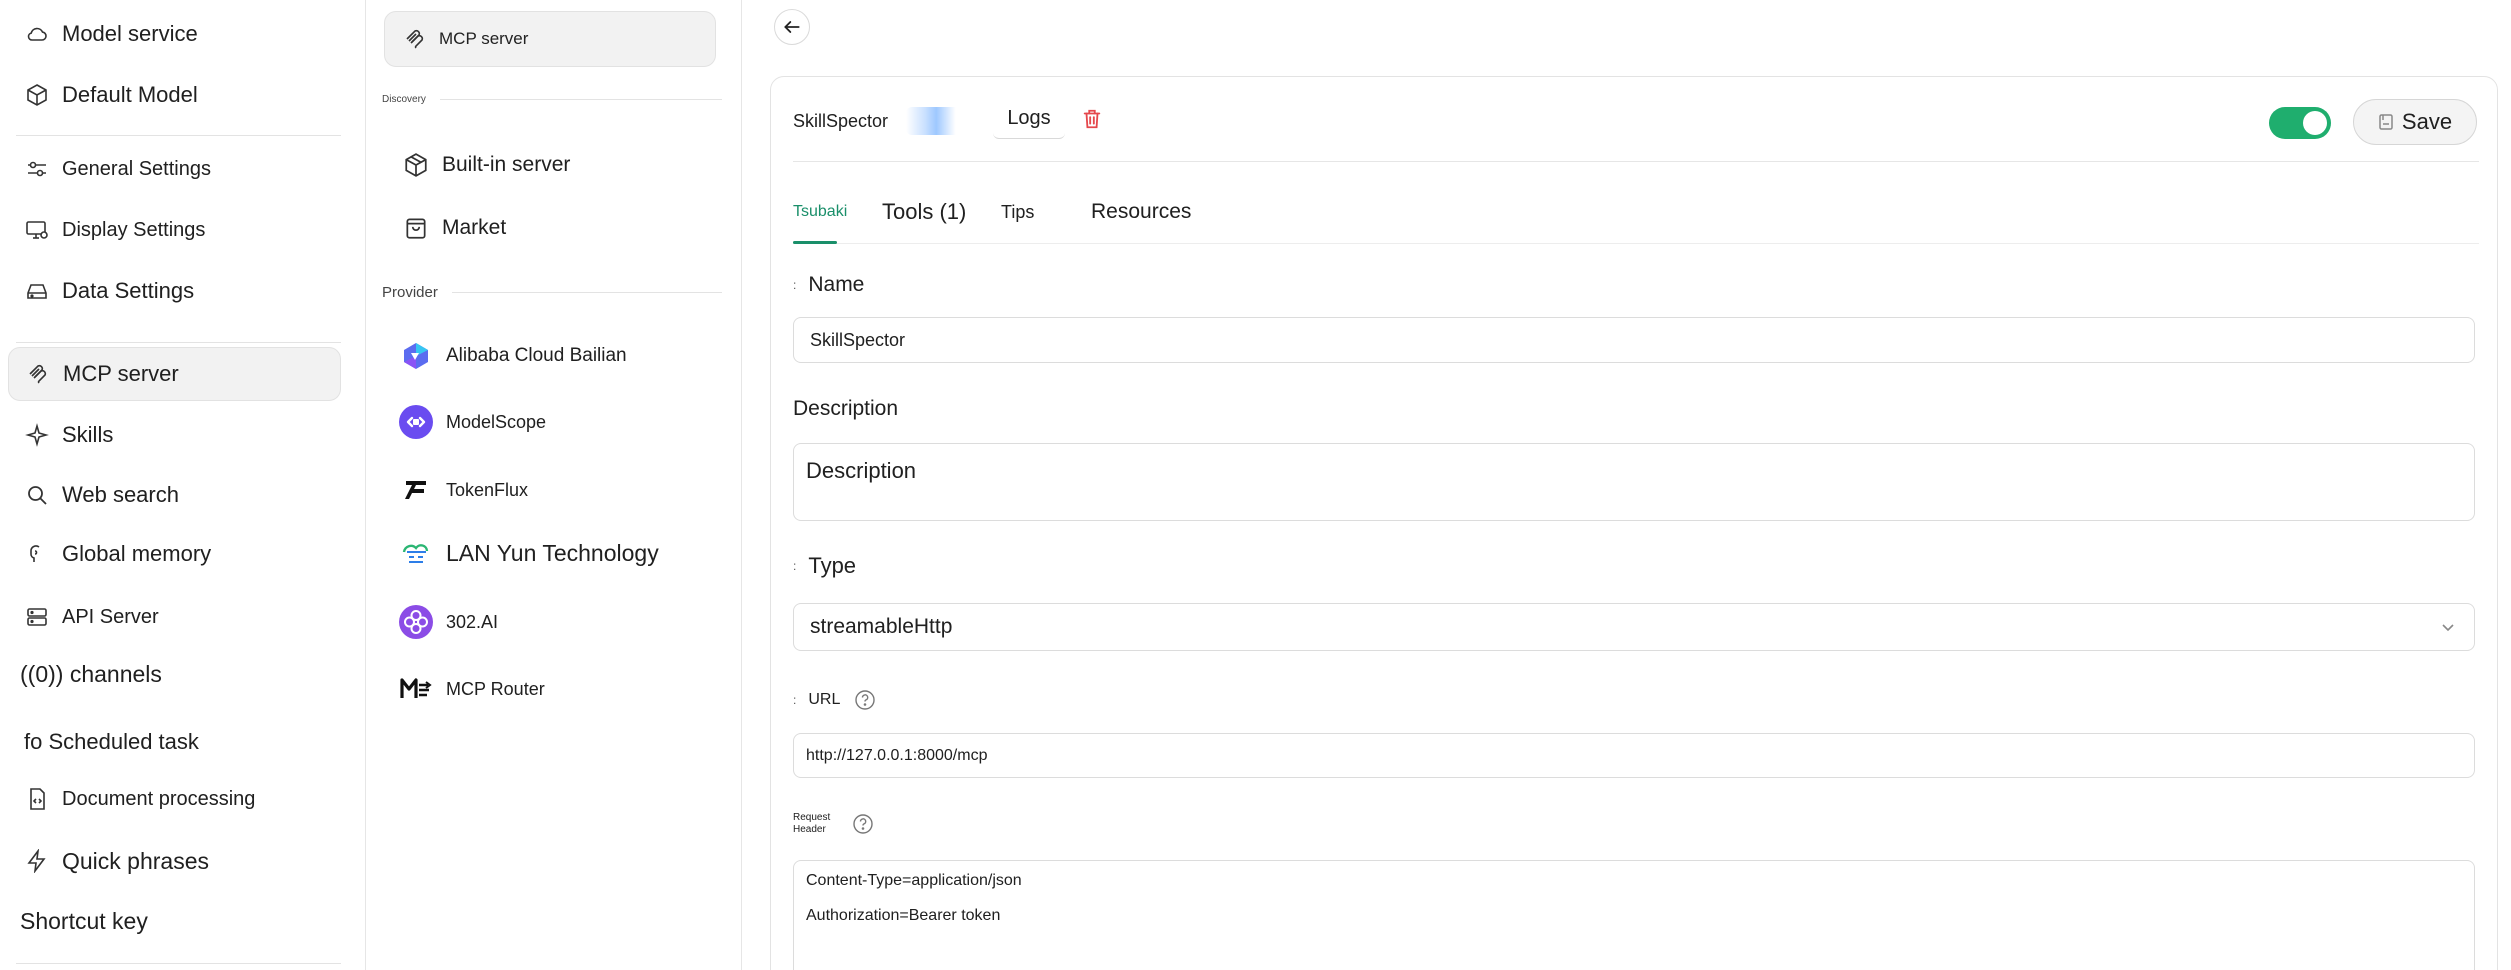  I want to click on cloud-icon, so click(37, 34).